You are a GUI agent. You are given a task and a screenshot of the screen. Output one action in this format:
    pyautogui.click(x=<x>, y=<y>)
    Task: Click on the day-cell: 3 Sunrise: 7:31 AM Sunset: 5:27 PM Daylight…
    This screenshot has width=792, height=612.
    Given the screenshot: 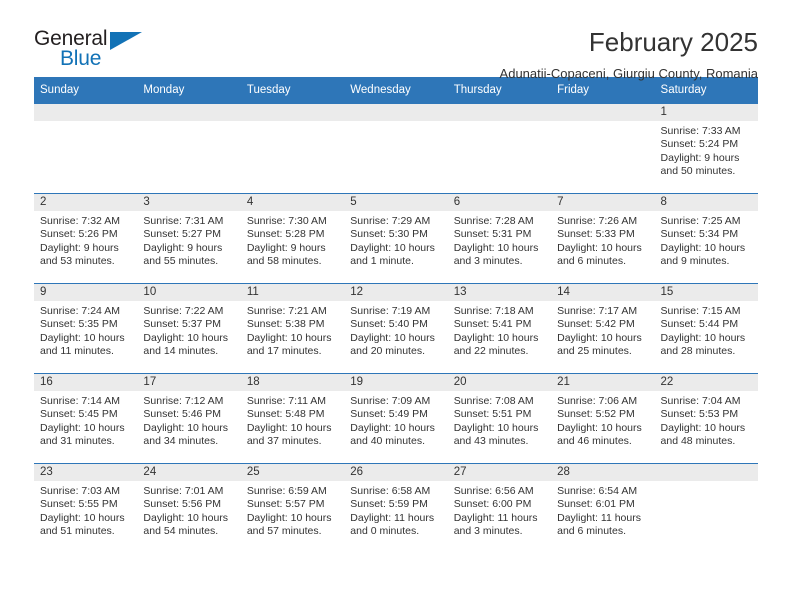 What is the action you would take?
    pyautogui.click(x=189, y=238)
    